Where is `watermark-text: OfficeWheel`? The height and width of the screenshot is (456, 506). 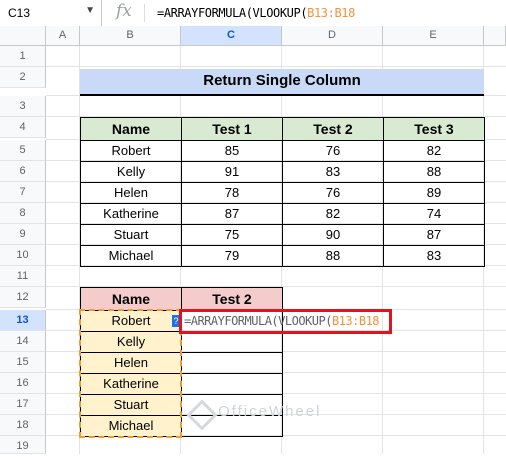 watermark-text: OfficeWheel is located at coordinates (270, 411).